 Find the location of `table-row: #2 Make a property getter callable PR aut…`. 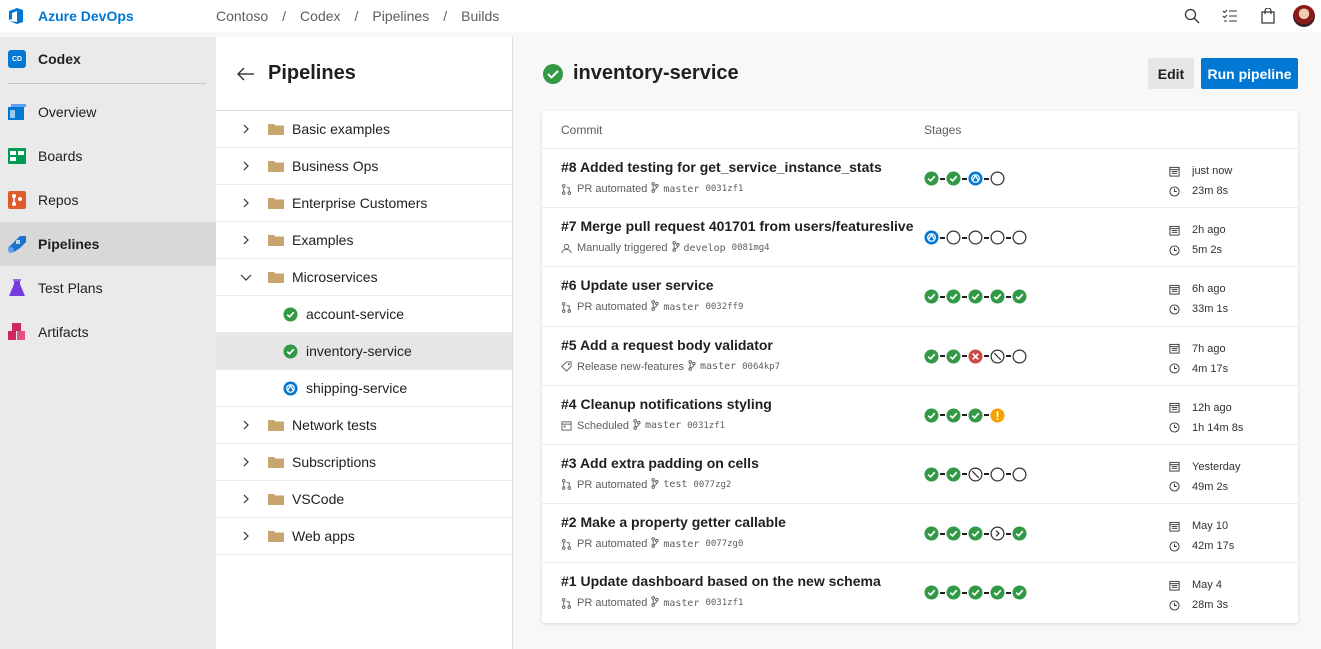

table-row: #2 Make a property getter callable PR aut… is located at coordinates (920, 534).